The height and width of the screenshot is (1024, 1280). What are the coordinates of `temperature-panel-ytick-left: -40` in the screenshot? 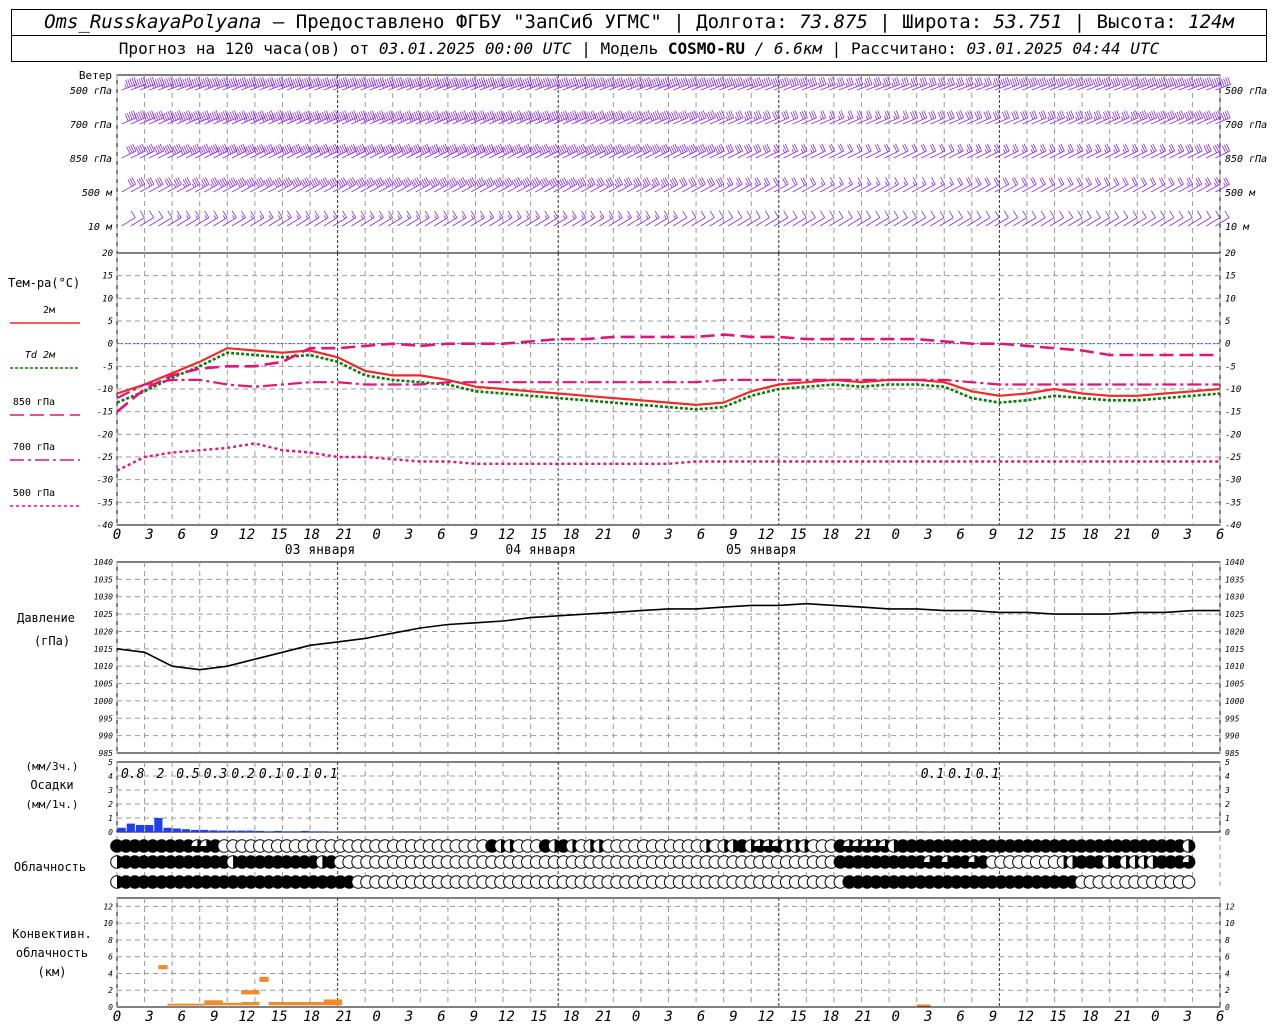 It's located at (105, 526).